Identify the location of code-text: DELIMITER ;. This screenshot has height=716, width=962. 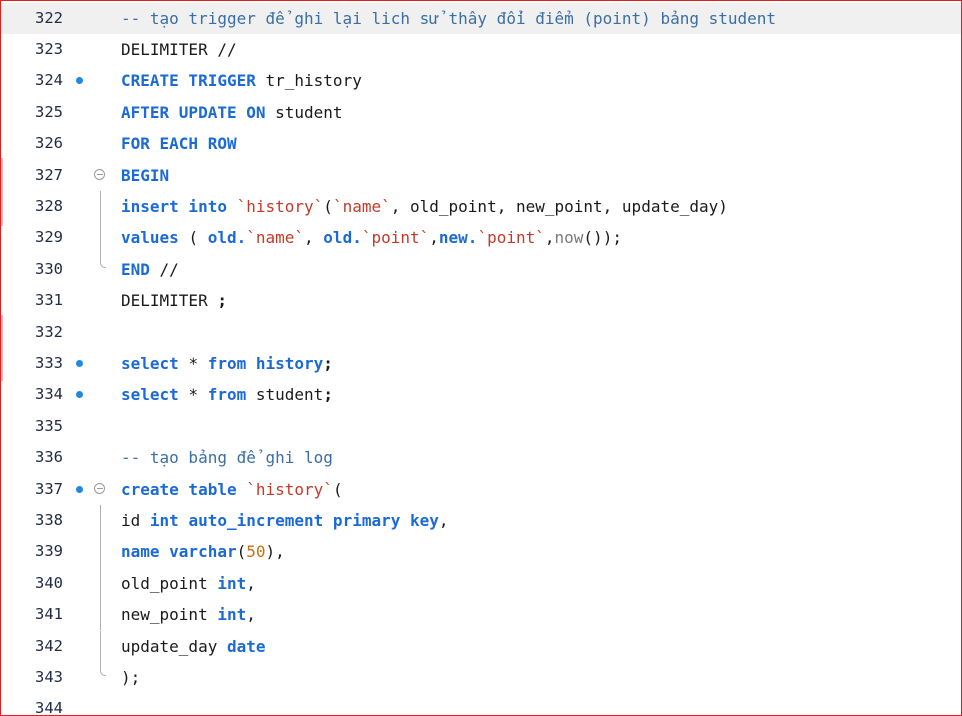
(174, 300).